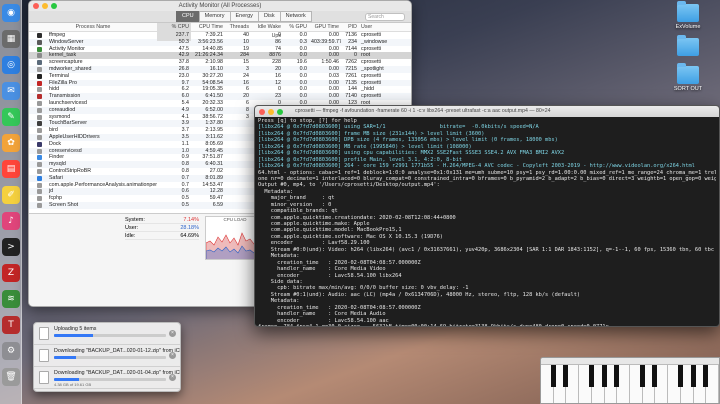 The height and width of the screenshot is (404, 720). Describe the element at coordinates (688, 46) in the screenshot. I see `desktop-icon` at that location.